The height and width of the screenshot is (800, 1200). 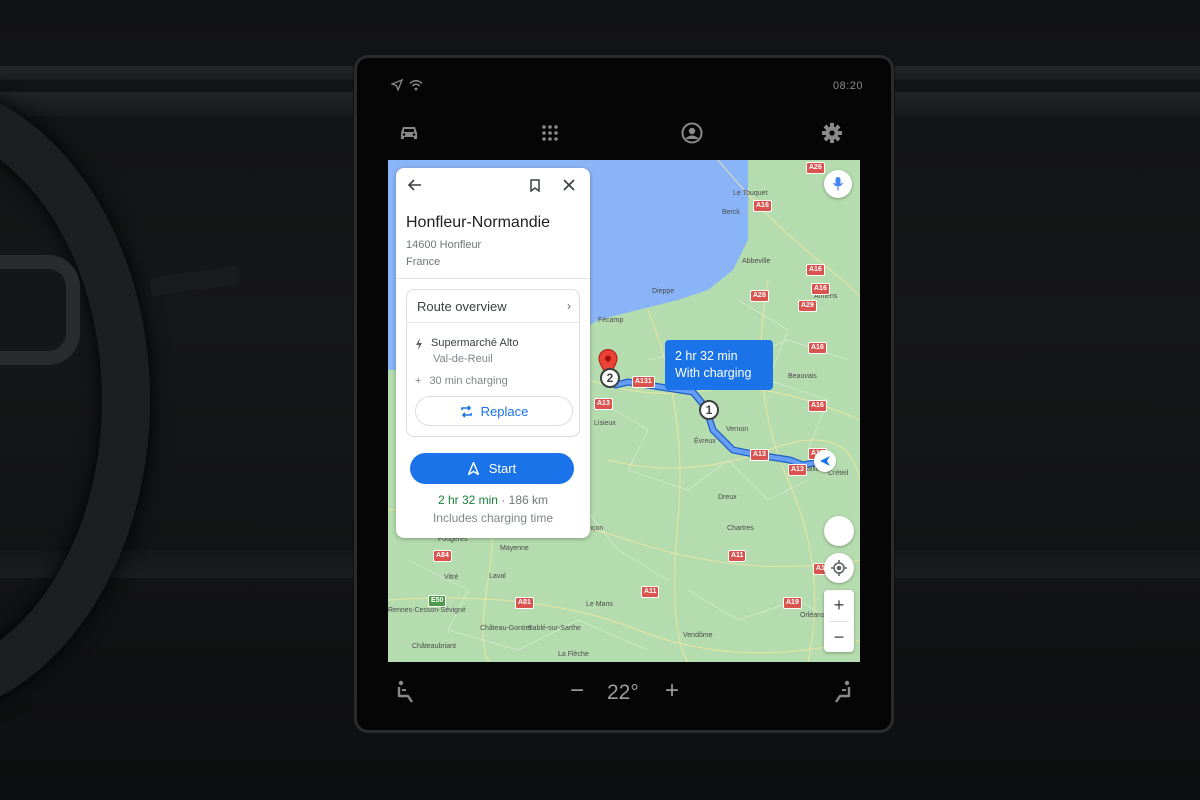 What do you see at coordinates (713, 373) in the screenshot?
I see `bubble-note: With charging` at bounding box center [713, 373].